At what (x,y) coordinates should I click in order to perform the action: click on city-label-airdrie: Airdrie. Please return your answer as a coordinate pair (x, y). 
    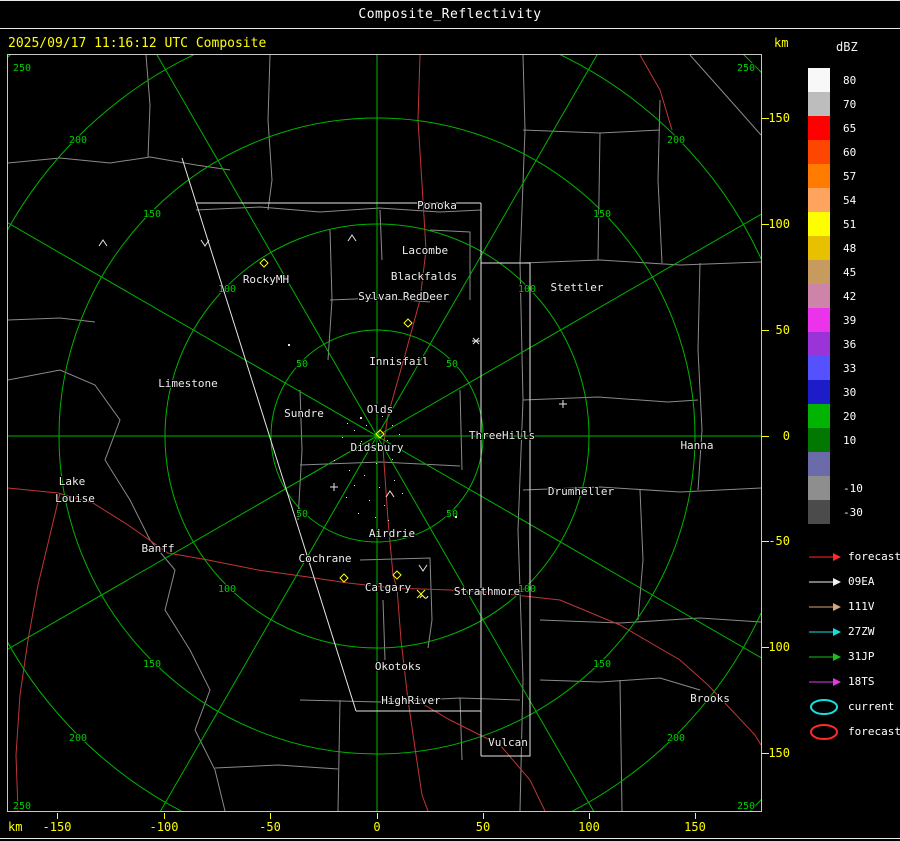
    Looking at the image, I should click on (392, 533).